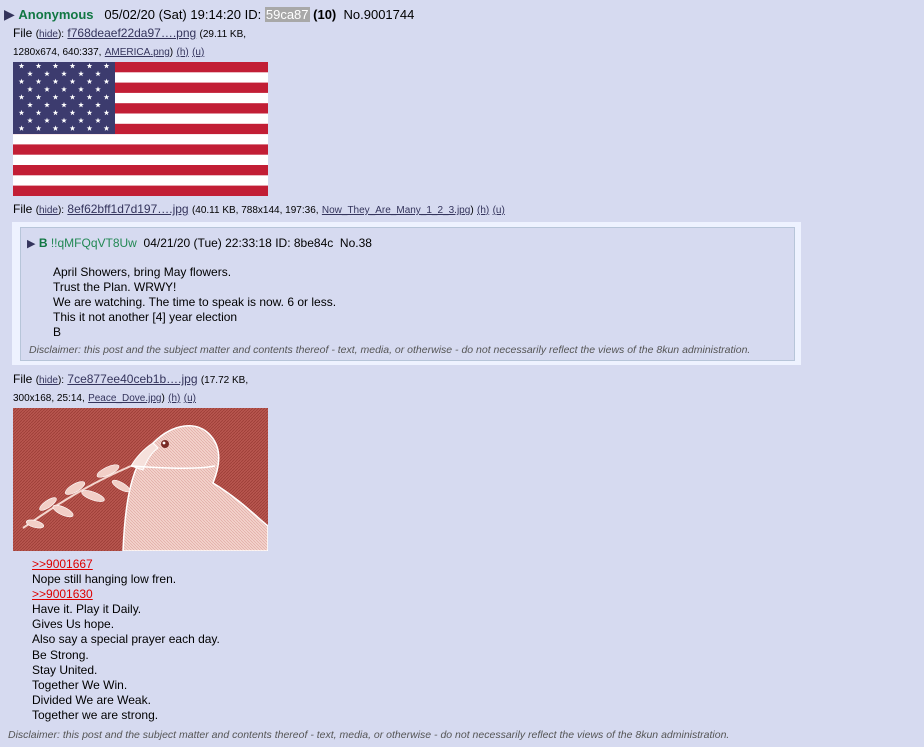 The height and width of the screenshot is (747, 924). What do you see at coordinates (57, 52) in the screenshot?
I see `file-meta-2: 1280x674, 640:337,` at bounding box center [57, 52].